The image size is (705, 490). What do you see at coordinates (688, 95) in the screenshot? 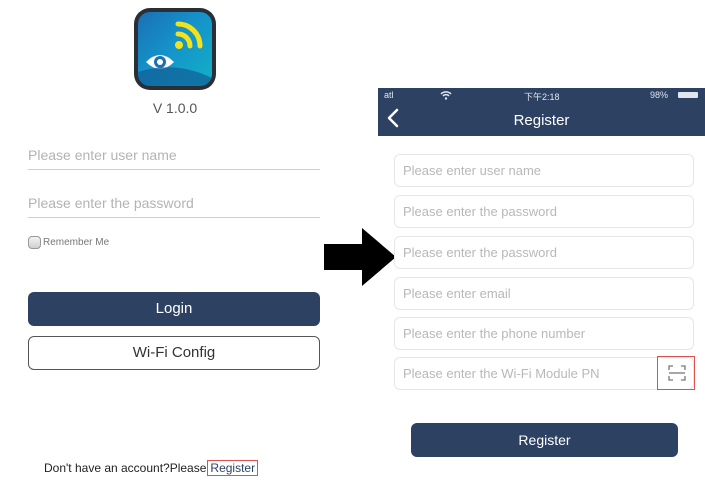
I see `battery-icon` at bounding box center [688, 95].